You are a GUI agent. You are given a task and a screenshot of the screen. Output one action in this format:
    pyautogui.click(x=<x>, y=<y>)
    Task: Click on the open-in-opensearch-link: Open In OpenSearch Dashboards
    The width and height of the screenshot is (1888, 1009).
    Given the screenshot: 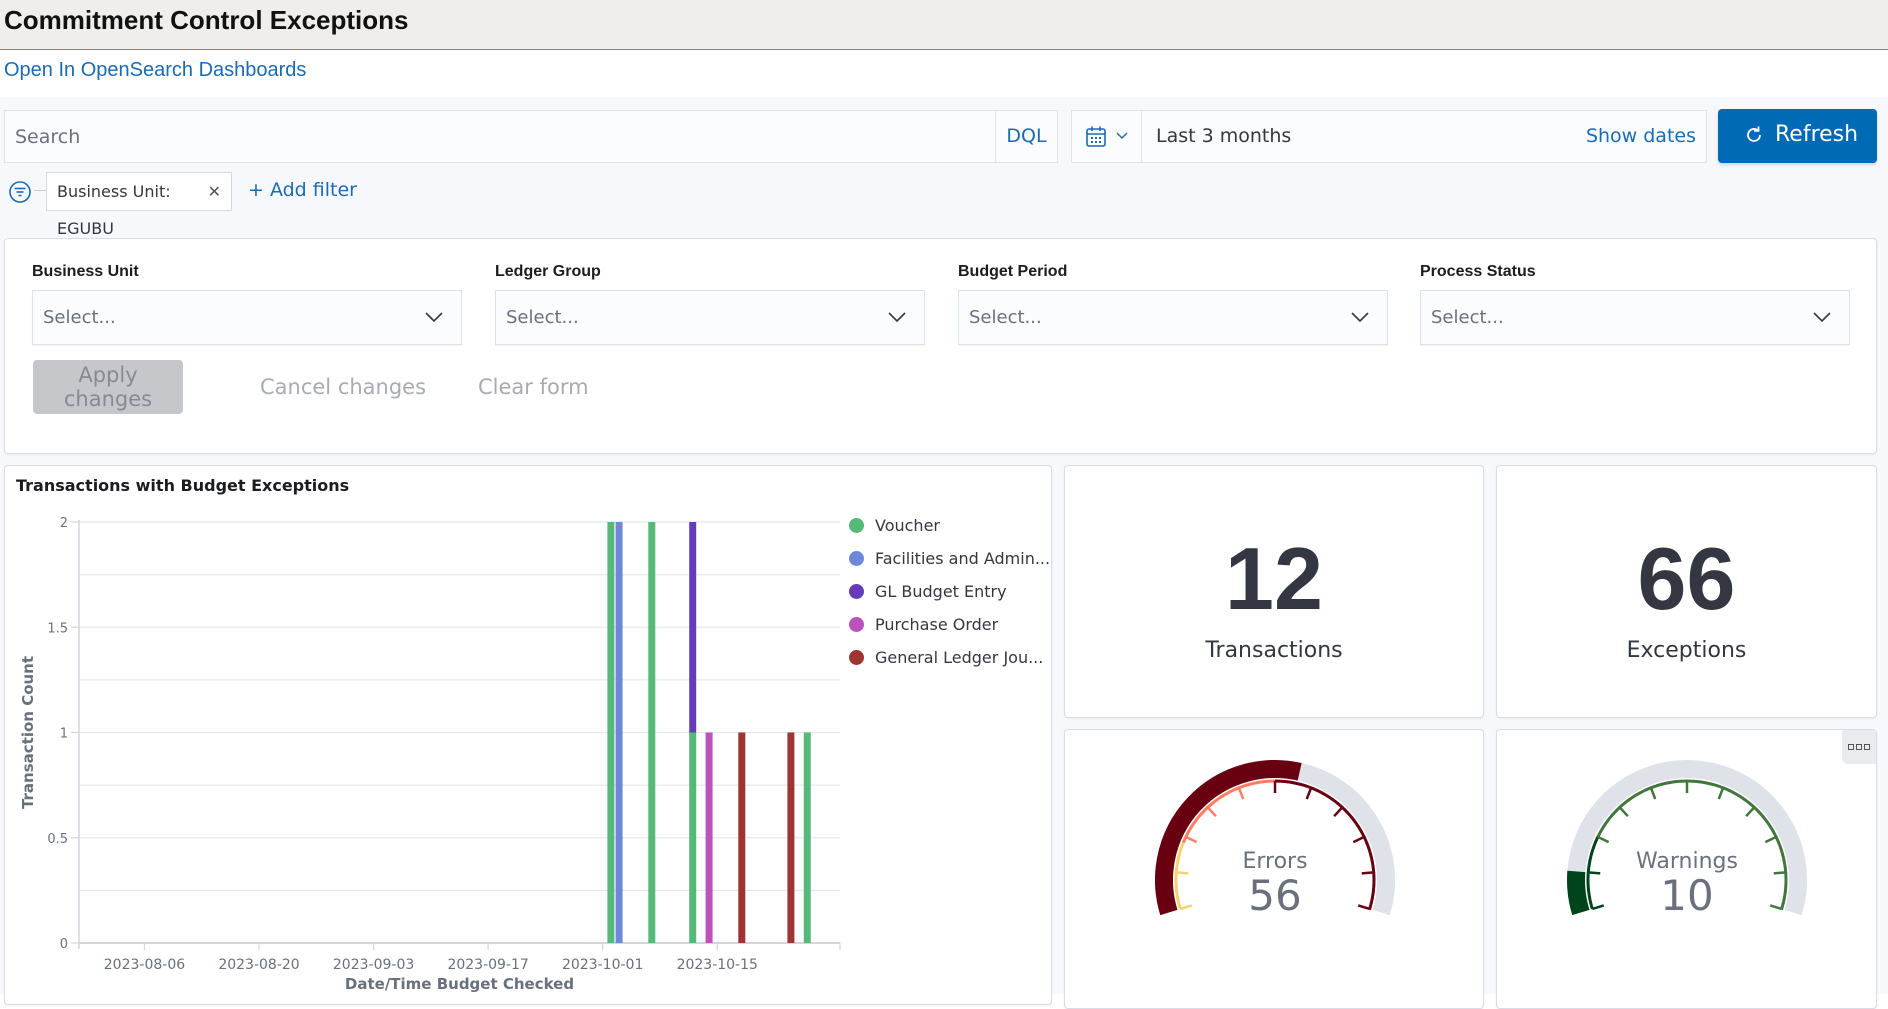 What is the action you would take?
    pyautogui.click(x=155, y=70)
    